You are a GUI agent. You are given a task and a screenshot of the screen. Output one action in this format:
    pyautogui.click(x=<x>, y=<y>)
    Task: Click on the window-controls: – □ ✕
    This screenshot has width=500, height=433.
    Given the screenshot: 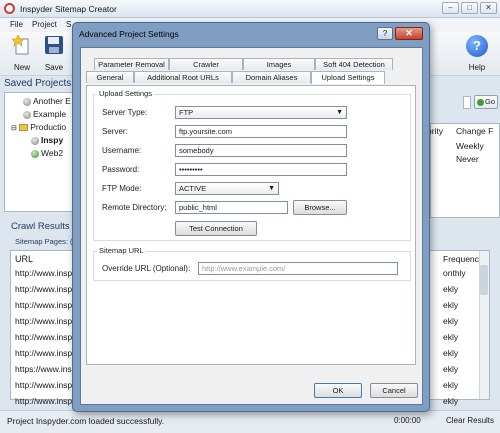 What is the action you would take?
    pyautogui.click(x=469, y=8)
    